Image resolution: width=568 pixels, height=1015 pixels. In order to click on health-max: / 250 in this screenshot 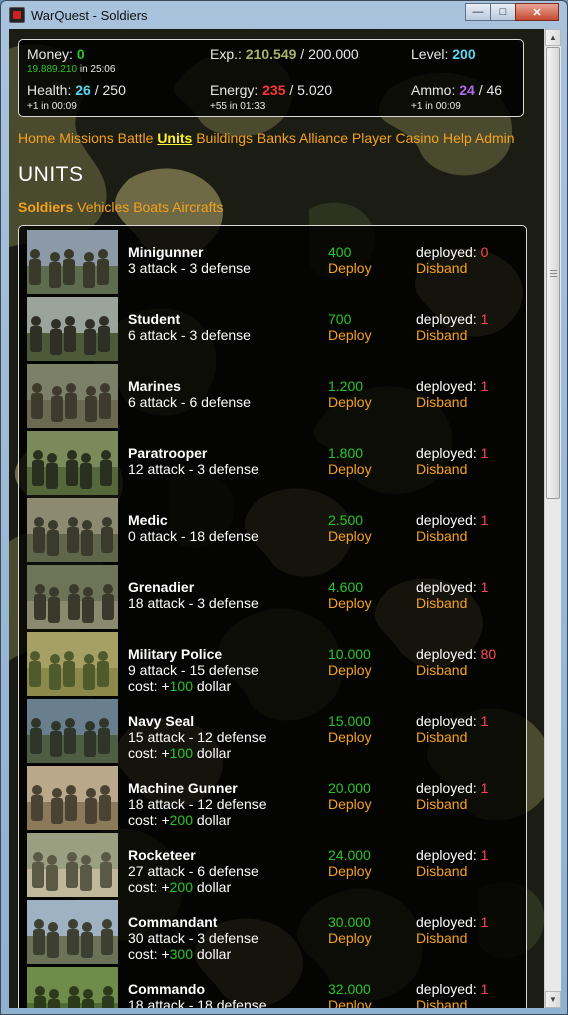, I will do `click(108, 90)`.